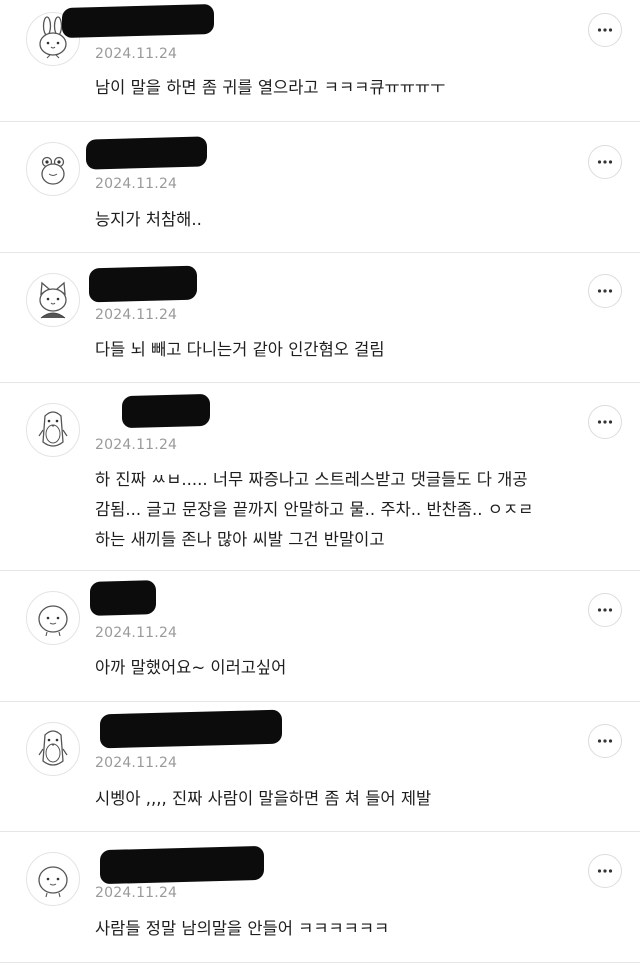 This screenshot has width=640, height=979. What do you see at coordinates (320, 318) in the screenshot?
I see `comment-item: 2024.11.24 다들 뇌 빼고 다니는거 같아 인간혐오 걸림` at bounding box center [320, 318].